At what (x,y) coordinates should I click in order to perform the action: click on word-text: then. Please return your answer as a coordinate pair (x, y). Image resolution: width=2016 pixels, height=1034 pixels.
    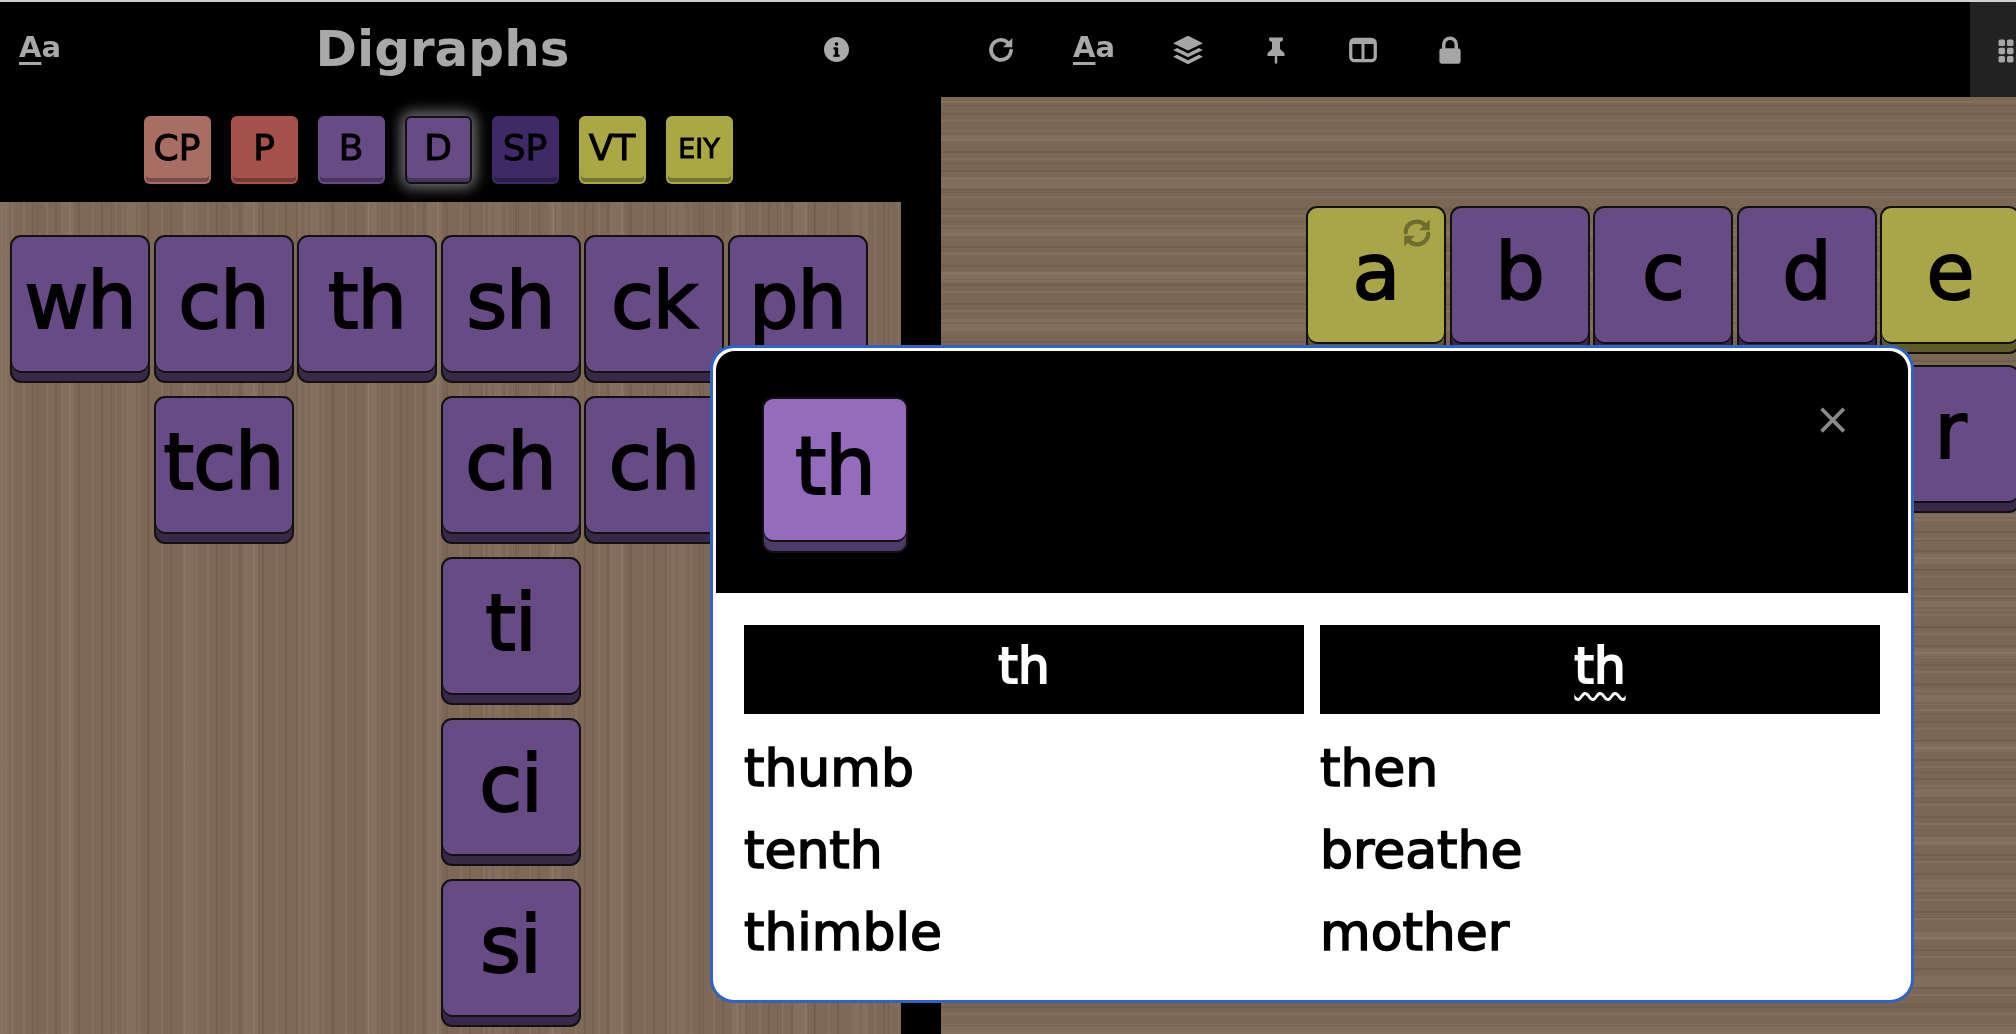
    Looking at the image, I should click on (1380, 768).